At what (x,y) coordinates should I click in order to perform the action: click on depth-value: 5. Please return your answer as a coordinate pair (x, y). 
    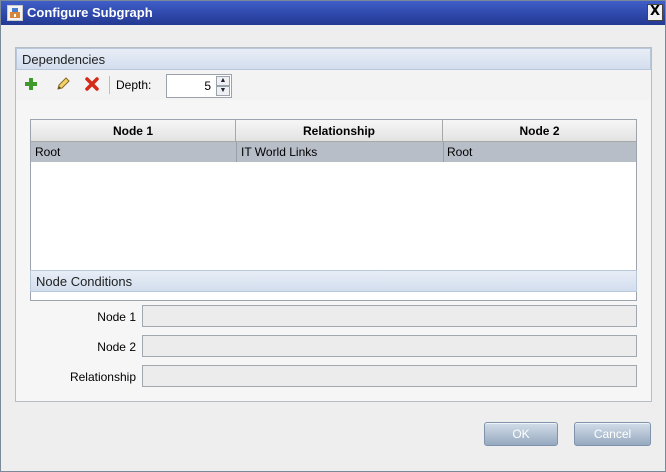
    Looking at the image, I should click on (207, 86).